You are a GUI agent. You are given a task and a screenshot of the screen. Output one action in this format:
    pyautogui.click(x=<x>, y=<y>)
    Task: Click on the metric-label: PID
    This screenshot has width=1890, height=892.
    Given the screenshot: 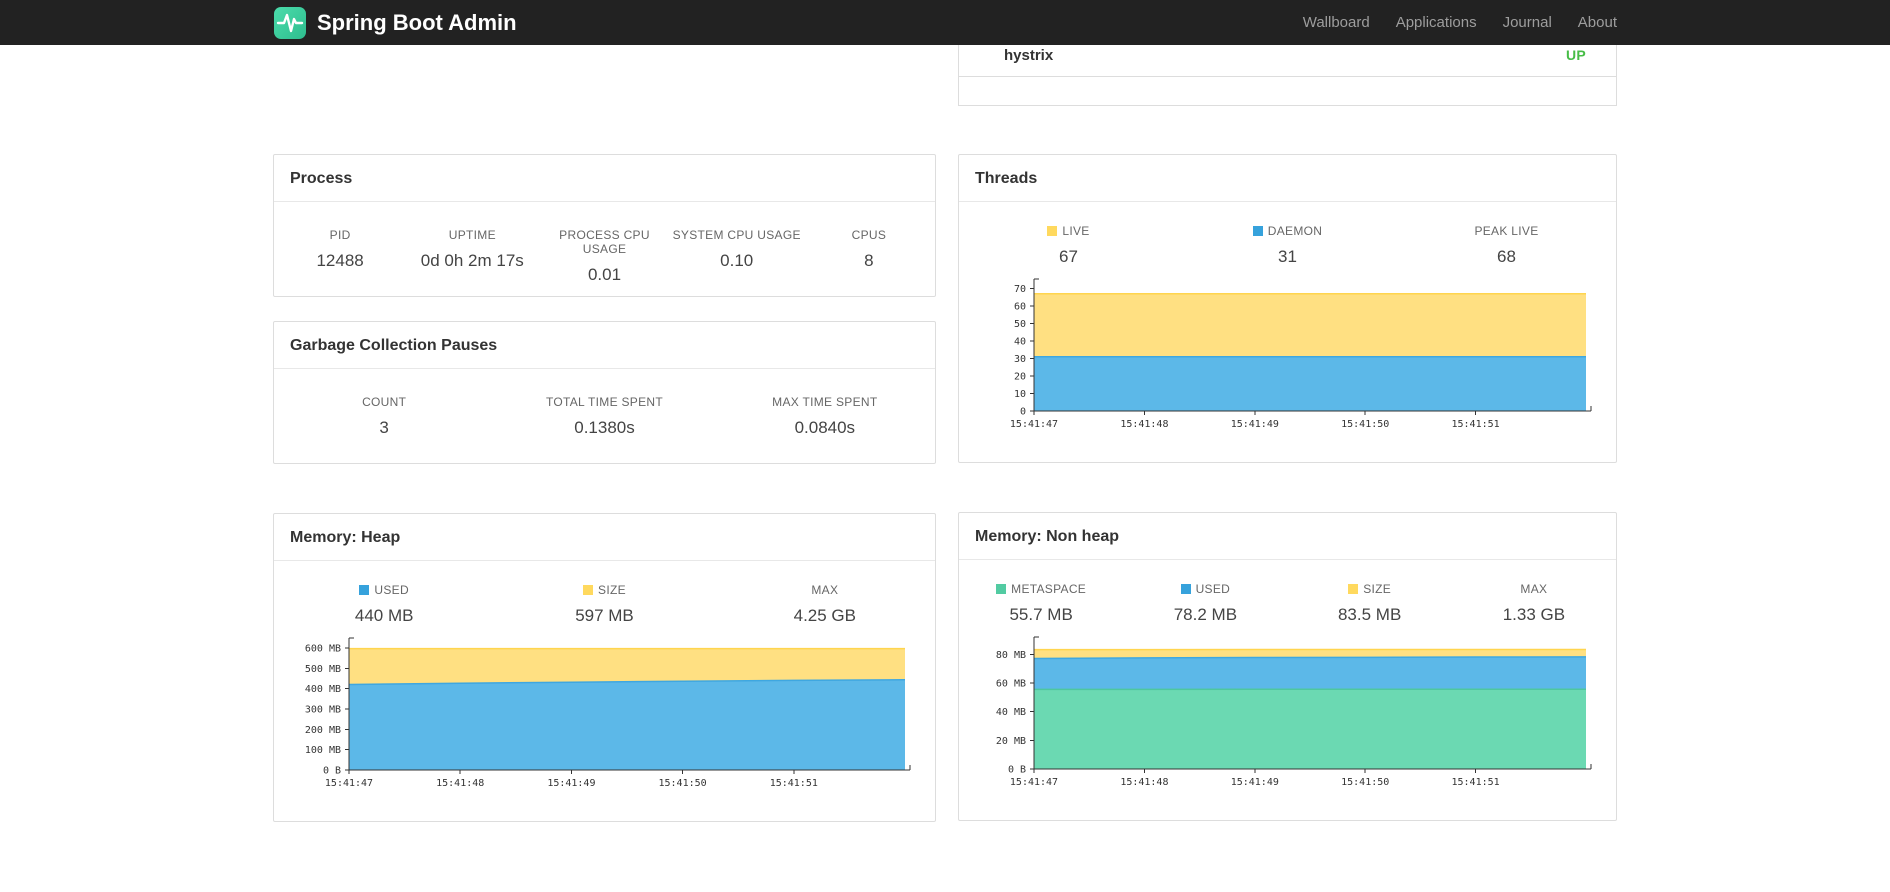 What is the action you would take?
    pyautogui.click(x=340, y=235)
    